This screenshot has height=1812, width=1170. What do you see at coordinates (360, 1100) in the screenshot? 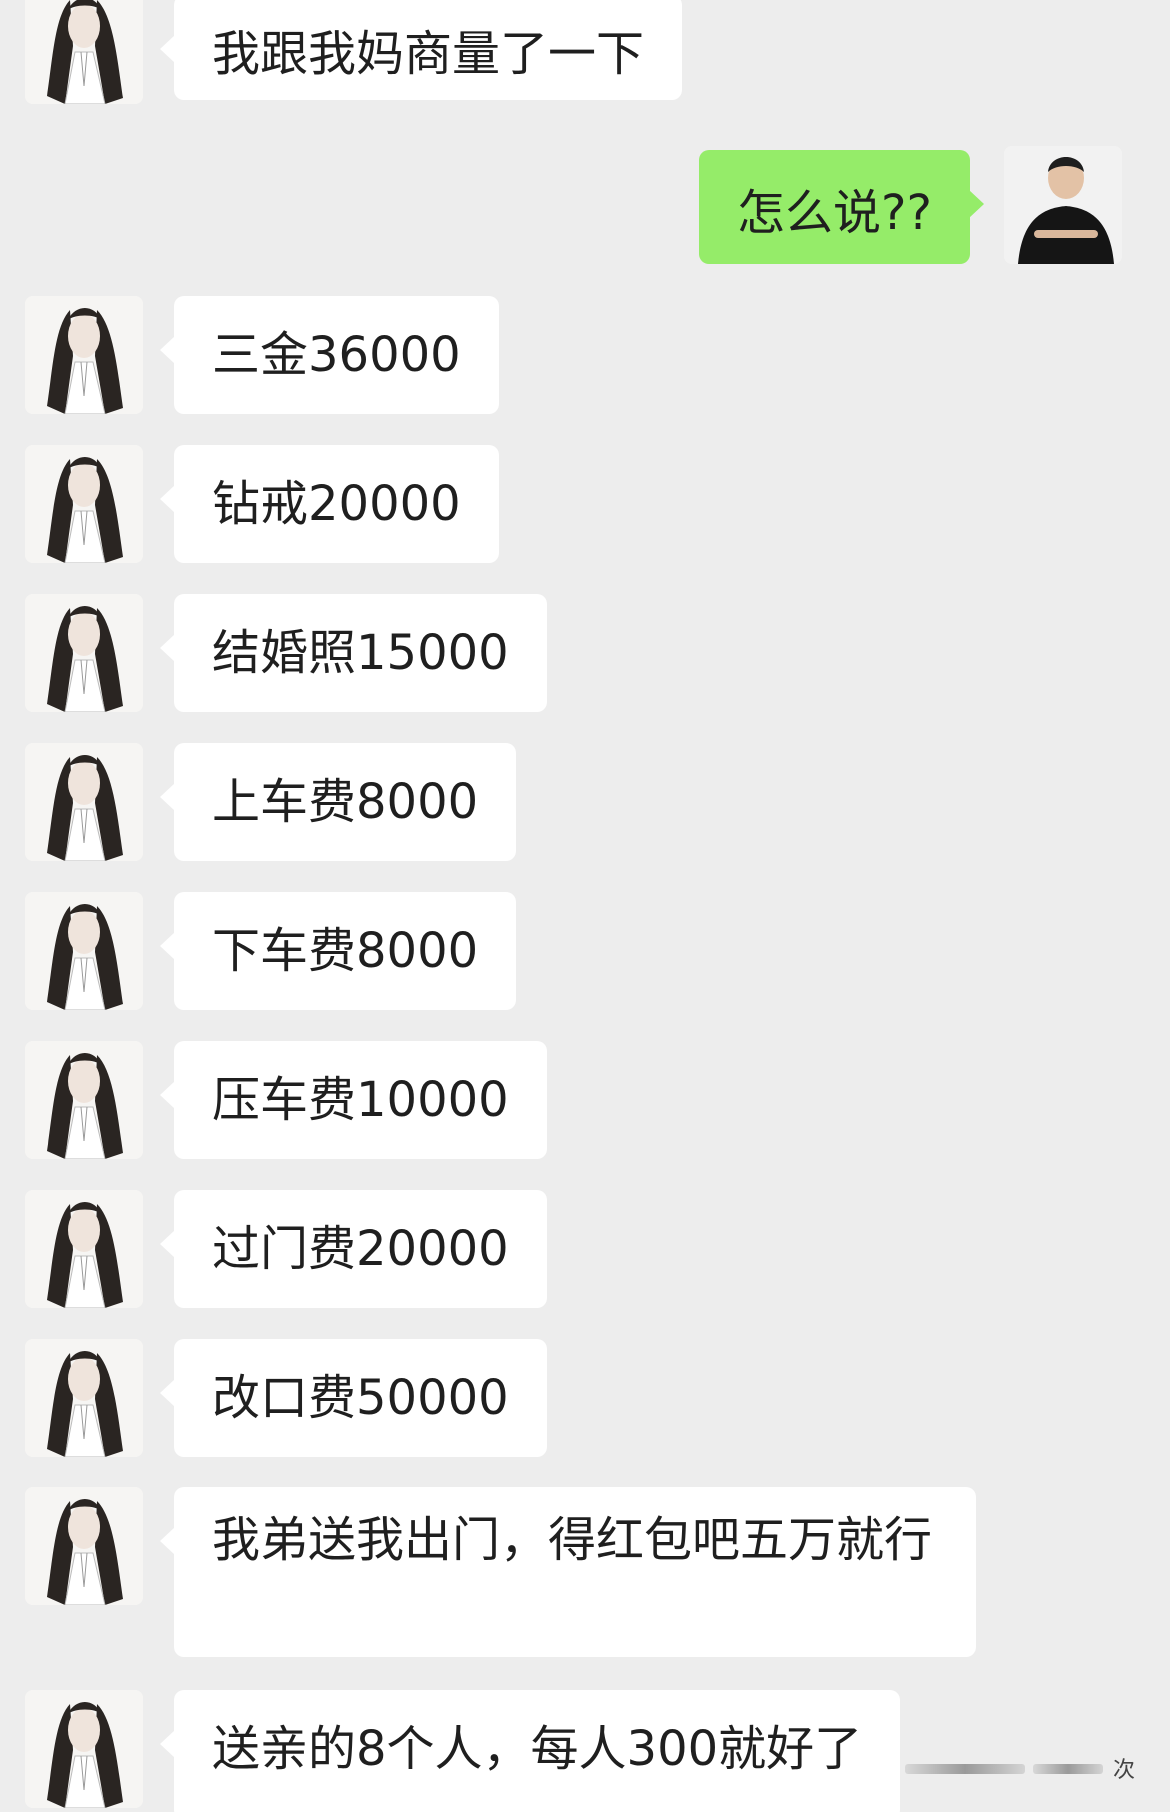
I see `message-text: 压车费10000` at bounding box center [360, 1100].